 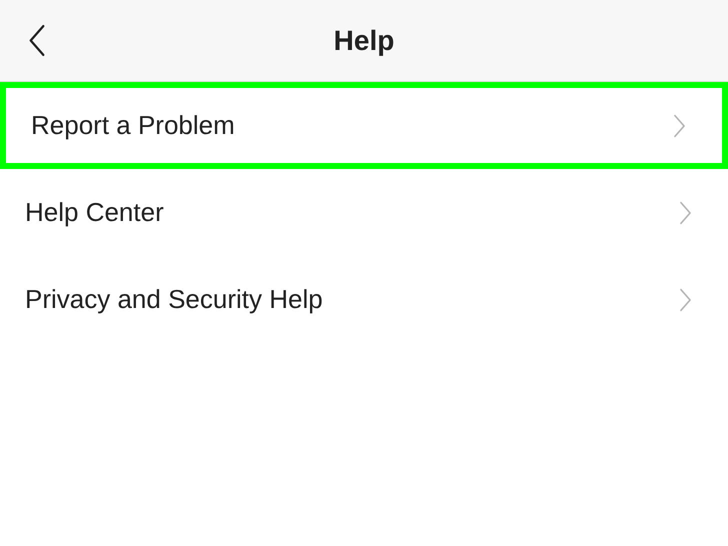 What do you see at coordinates (364, 41) in the screenshot?
I see `page-title: Help` at bounding box center [364, 41].